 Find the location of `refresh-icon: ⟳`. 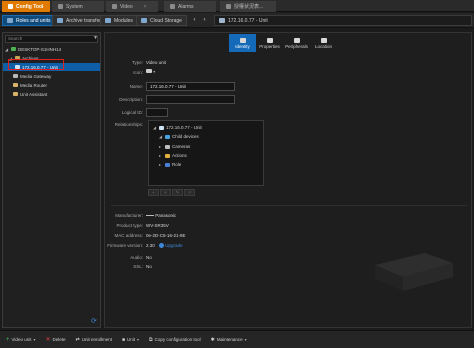

refresh-icon: ⟳ is located at coordinates (94, 321).